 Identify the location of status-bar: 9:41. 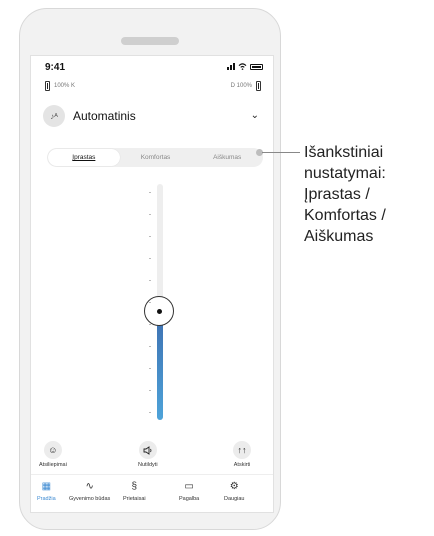
(152, 66).